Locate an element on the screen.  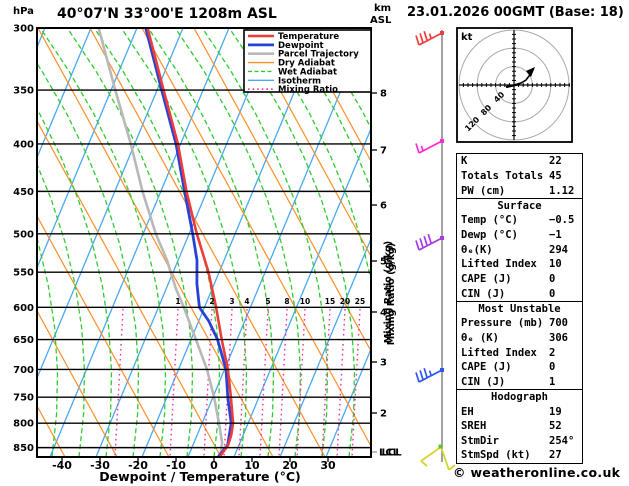
indices-section-title: Hodograph is located at coordinates (519, 396).